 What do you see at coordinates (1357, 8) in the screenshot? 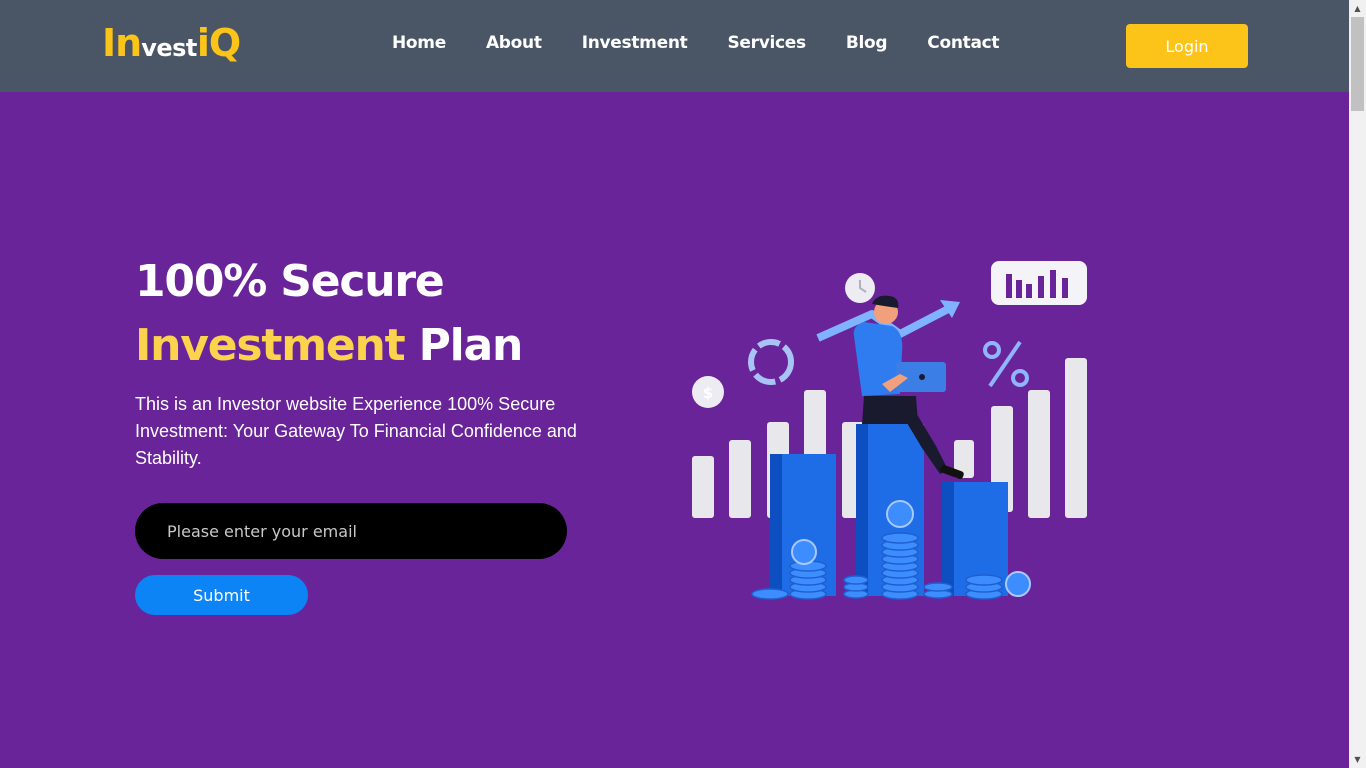
I see `scroll-up-arrow-icon: ▲` at bounding box center [1357, 8].